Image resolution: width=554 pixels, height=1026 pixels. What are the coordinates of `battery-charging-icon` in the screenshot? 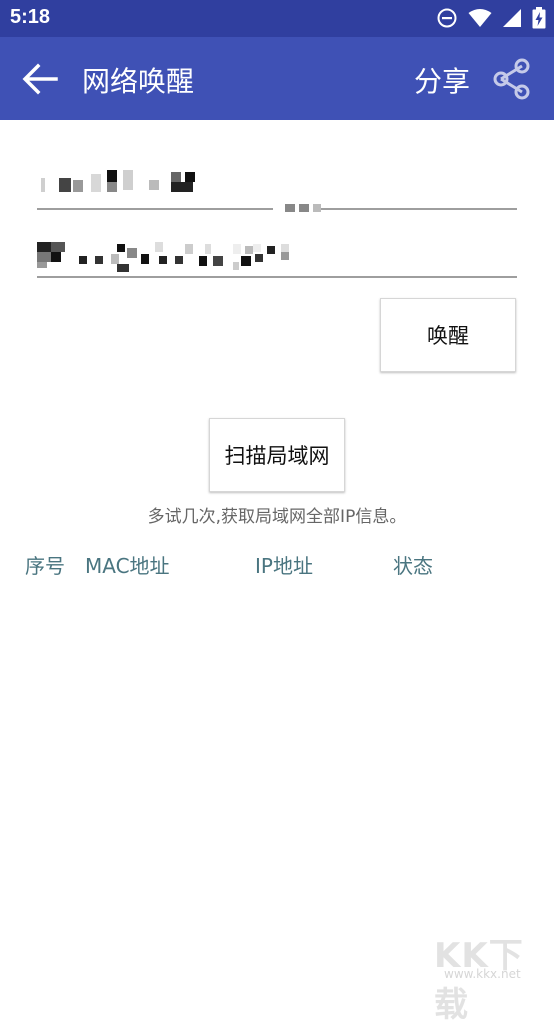 It's located at (539, 18).